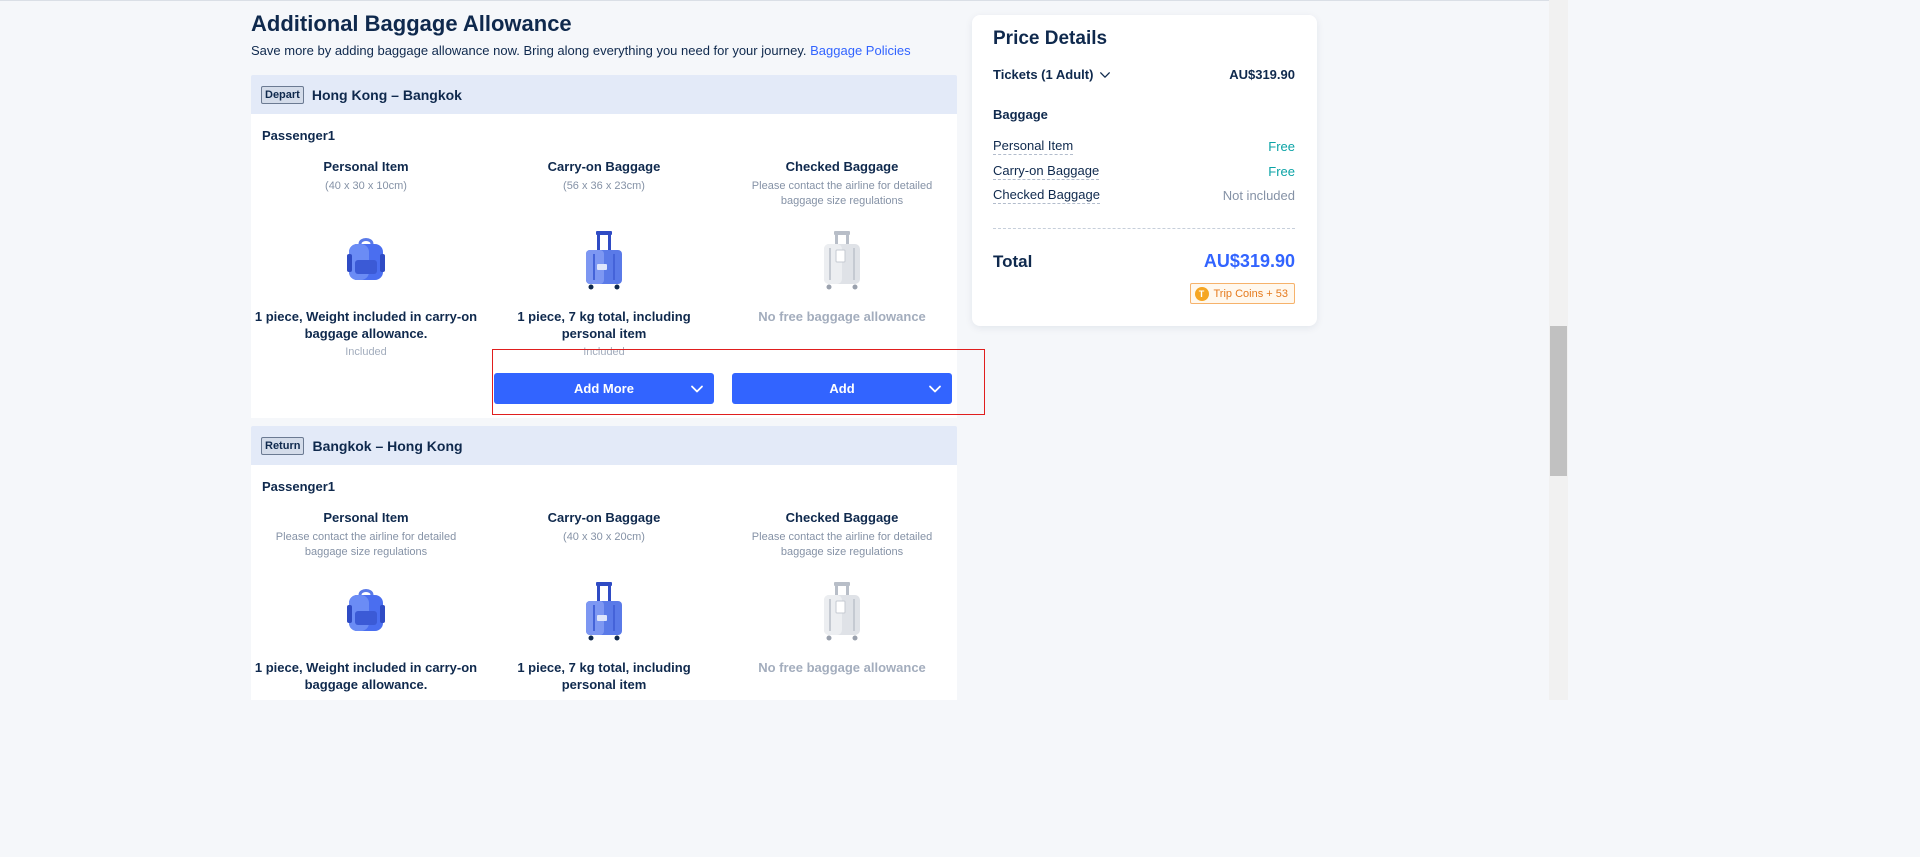 Image resolution: width=1920 pixels, height=857 pixels. I want to click on trip-coin-icon: T, so click(1201, 293).